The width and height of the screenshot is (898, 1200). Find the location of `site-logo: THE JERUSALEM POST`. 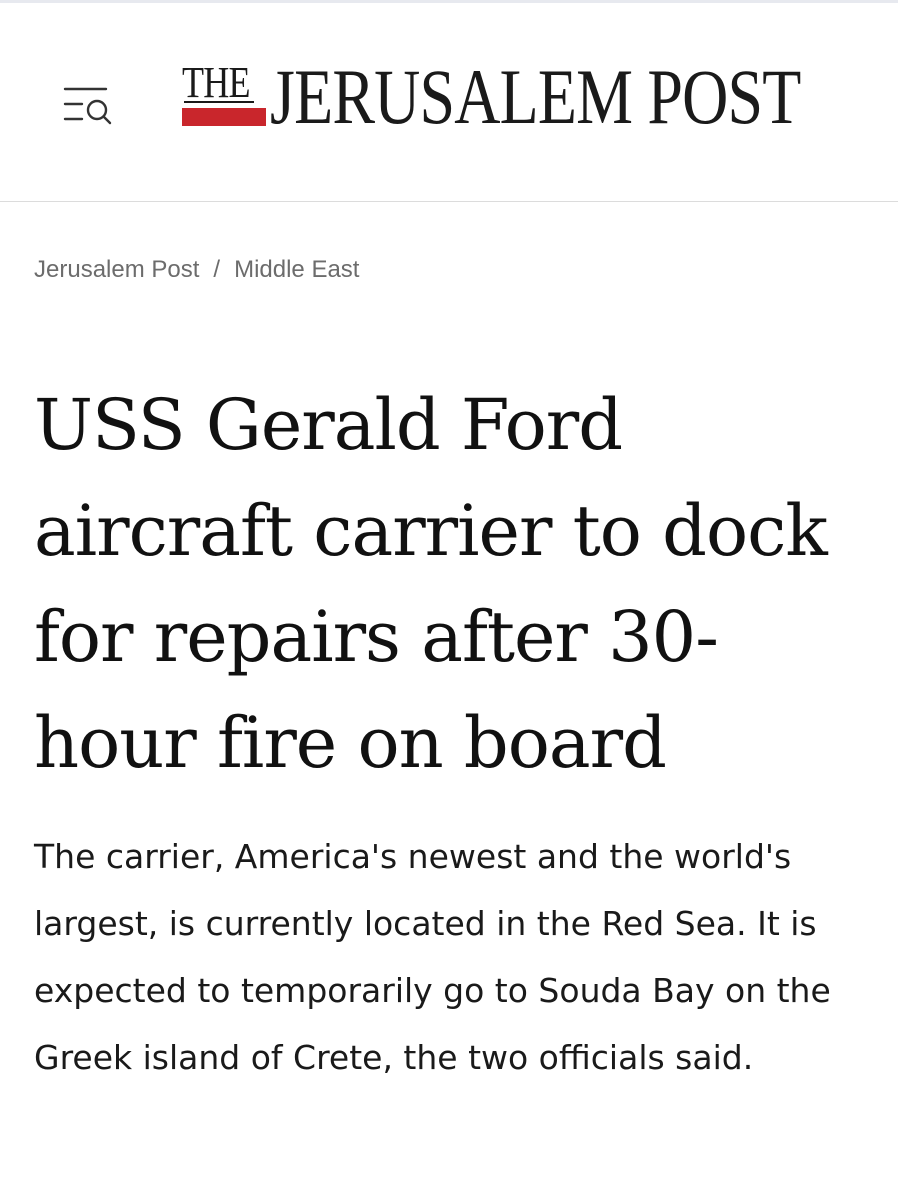

site-logo: THE JERUSALEM POST is located at coordinates (498, 100).